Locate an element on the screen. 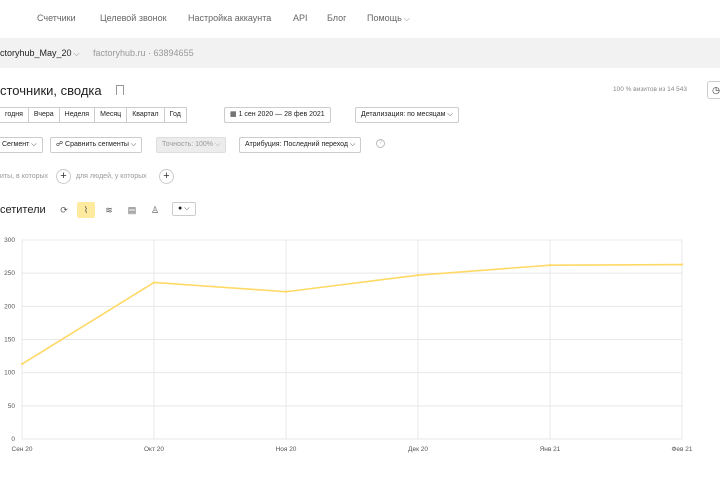 The width and height of the screenshot is (720, 480). y-tick-label: 0 is located at coordinates (13, 439).